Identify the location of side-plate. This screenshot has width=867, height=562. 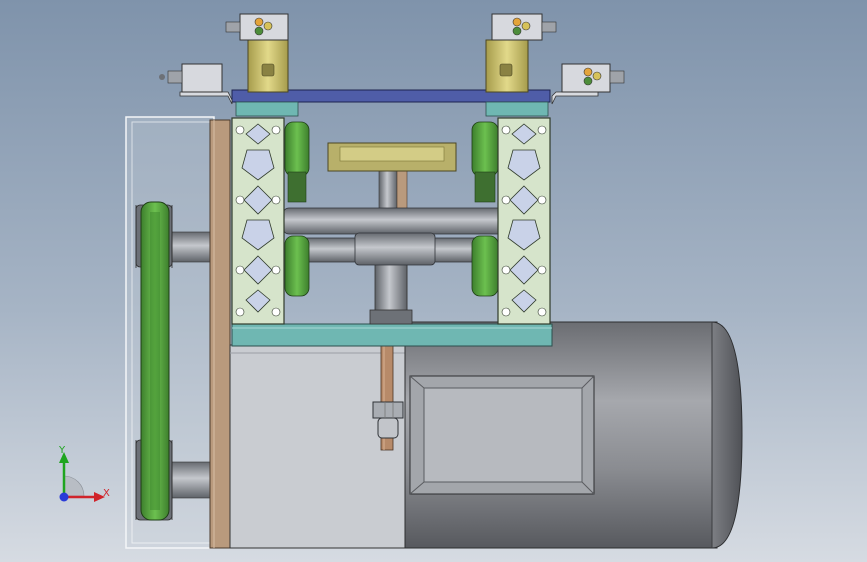
(220, 334).